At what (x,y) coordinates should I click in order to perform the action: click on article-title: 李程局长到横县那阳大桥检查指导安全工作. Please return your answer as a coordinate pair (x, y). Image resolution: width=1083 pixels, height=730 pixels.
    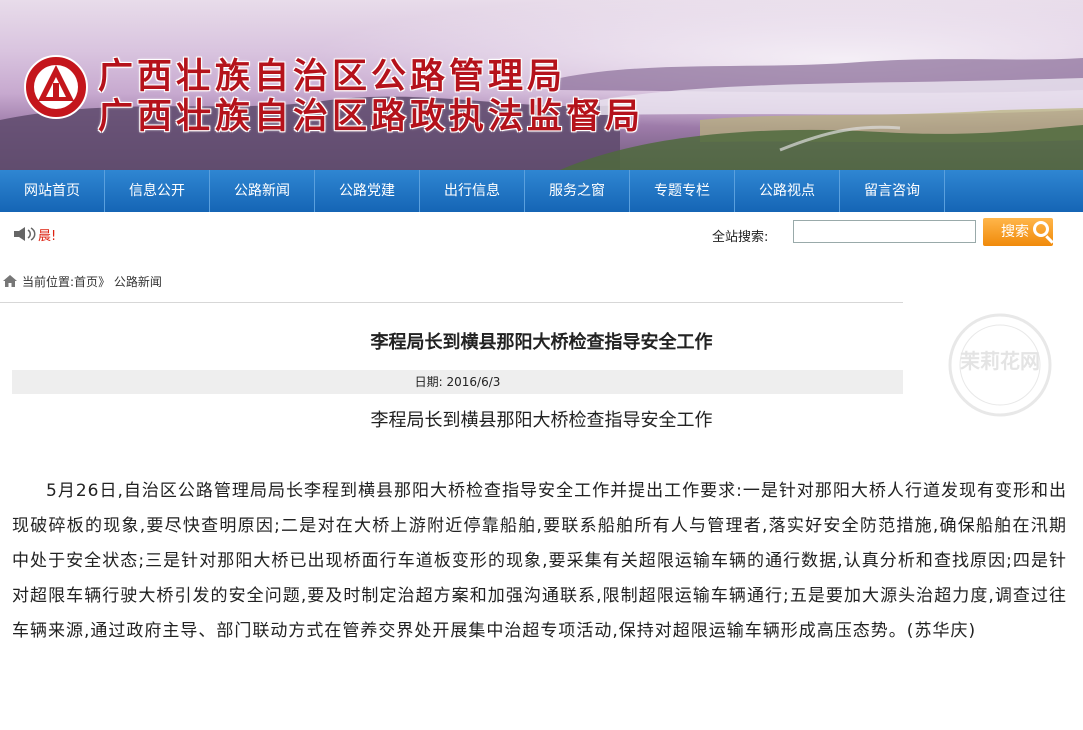
    Looking at the image, I should click on (541, 342).